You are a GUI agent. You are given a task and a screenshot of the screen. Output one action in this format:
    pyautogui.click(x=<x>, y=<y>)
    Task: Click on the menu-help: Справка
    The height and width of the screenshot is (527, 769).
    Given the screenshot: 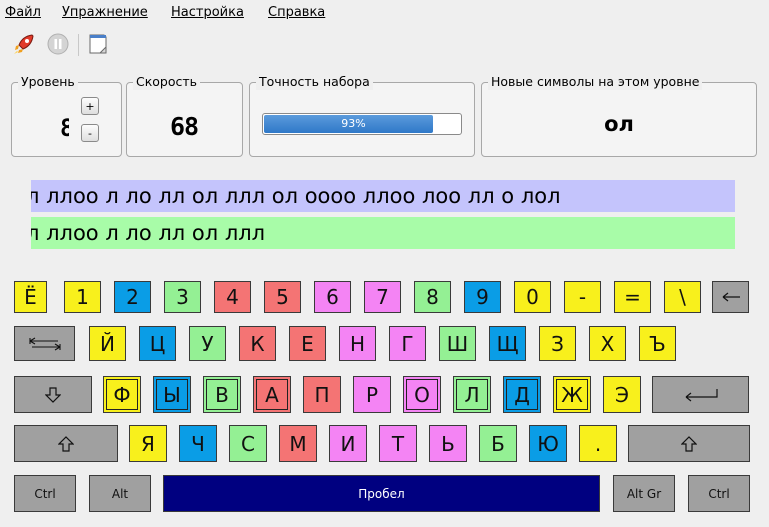 What is the action you would take?
    pyautogui.click(x=296, y=12)
    